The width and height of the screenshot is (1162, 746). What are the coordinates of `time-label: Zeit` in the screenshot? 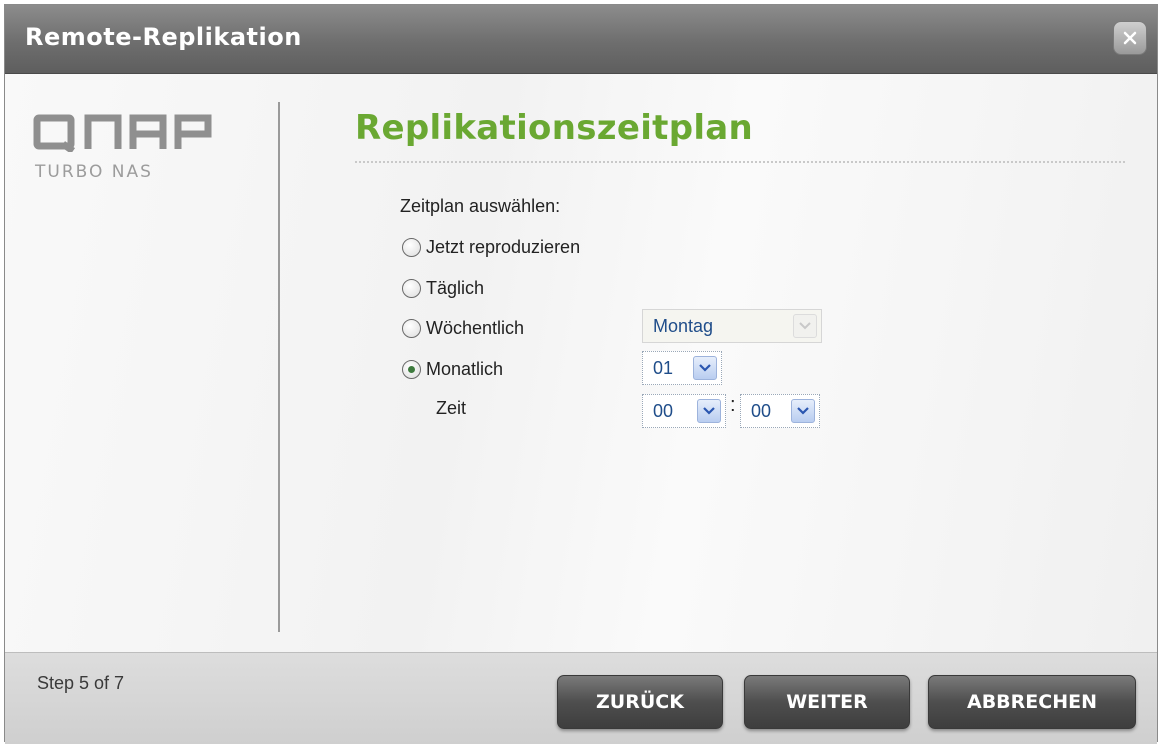 It's located at (451, 408).